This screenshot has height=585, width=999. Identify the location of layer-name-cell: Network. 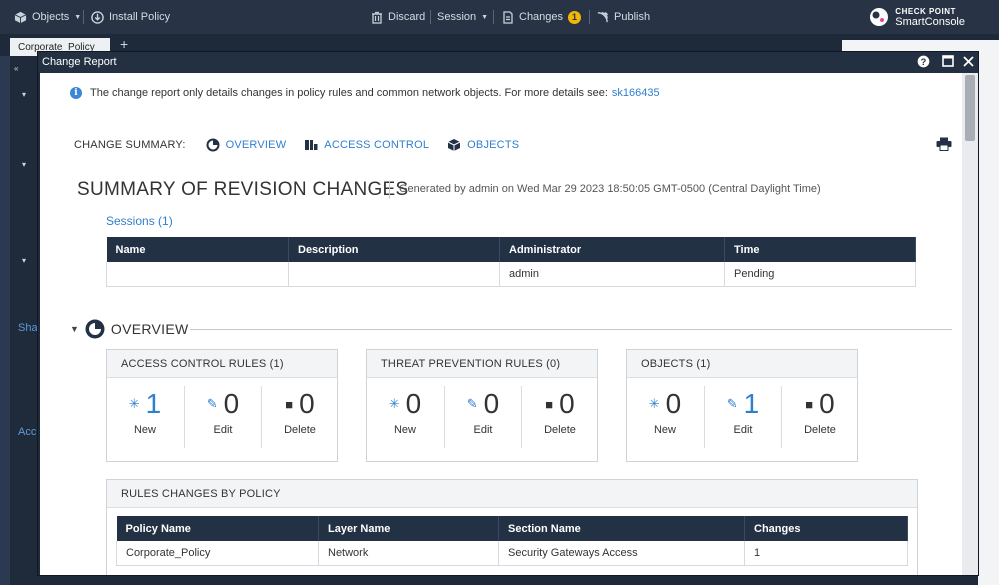
(408, 553).